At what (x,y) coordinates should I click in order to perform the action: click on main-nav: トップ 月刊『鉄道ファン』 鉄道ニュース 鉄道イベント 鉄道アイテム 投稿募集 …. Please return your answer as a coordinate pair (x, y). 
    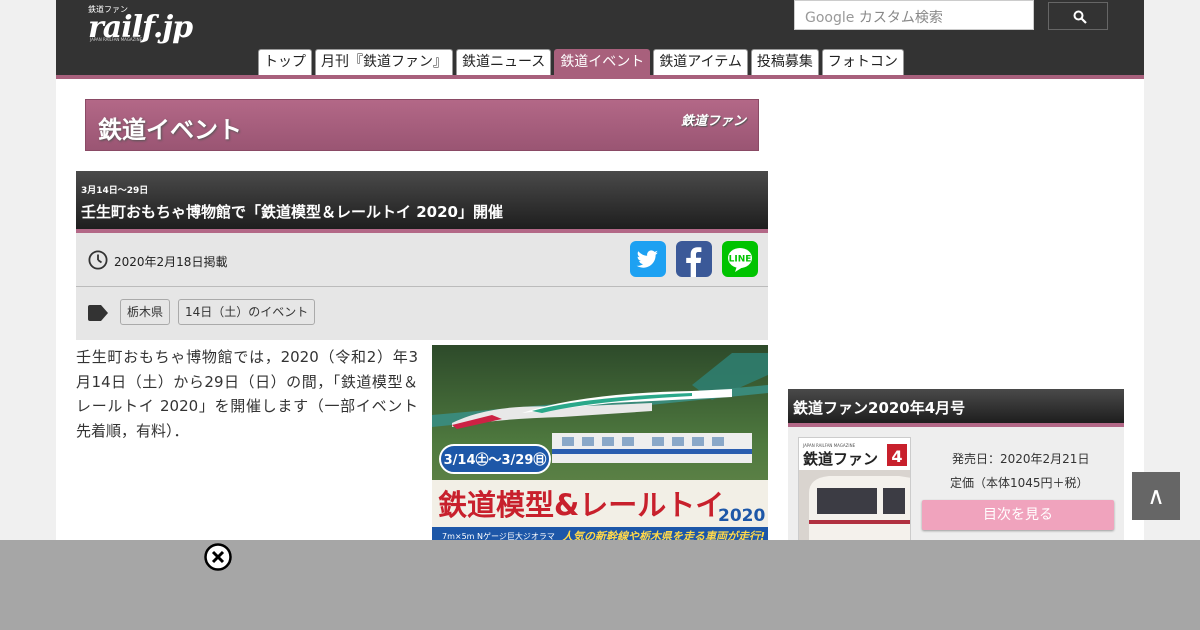
    Looking at the image, I should click on (581, 62).